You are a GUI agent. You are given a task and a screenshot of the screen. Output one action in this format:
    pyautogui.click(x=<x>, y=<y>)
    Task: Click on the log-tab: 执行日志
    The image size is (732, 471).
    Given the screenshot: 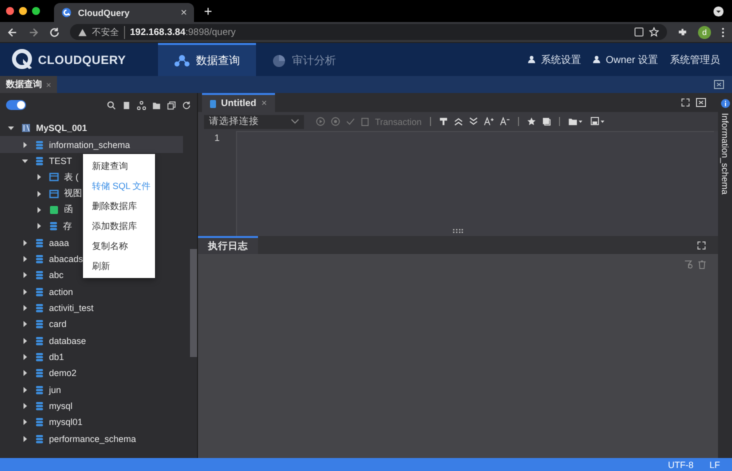 What is the action you would take?
    pyautogui.click(x=228, y=245)
    